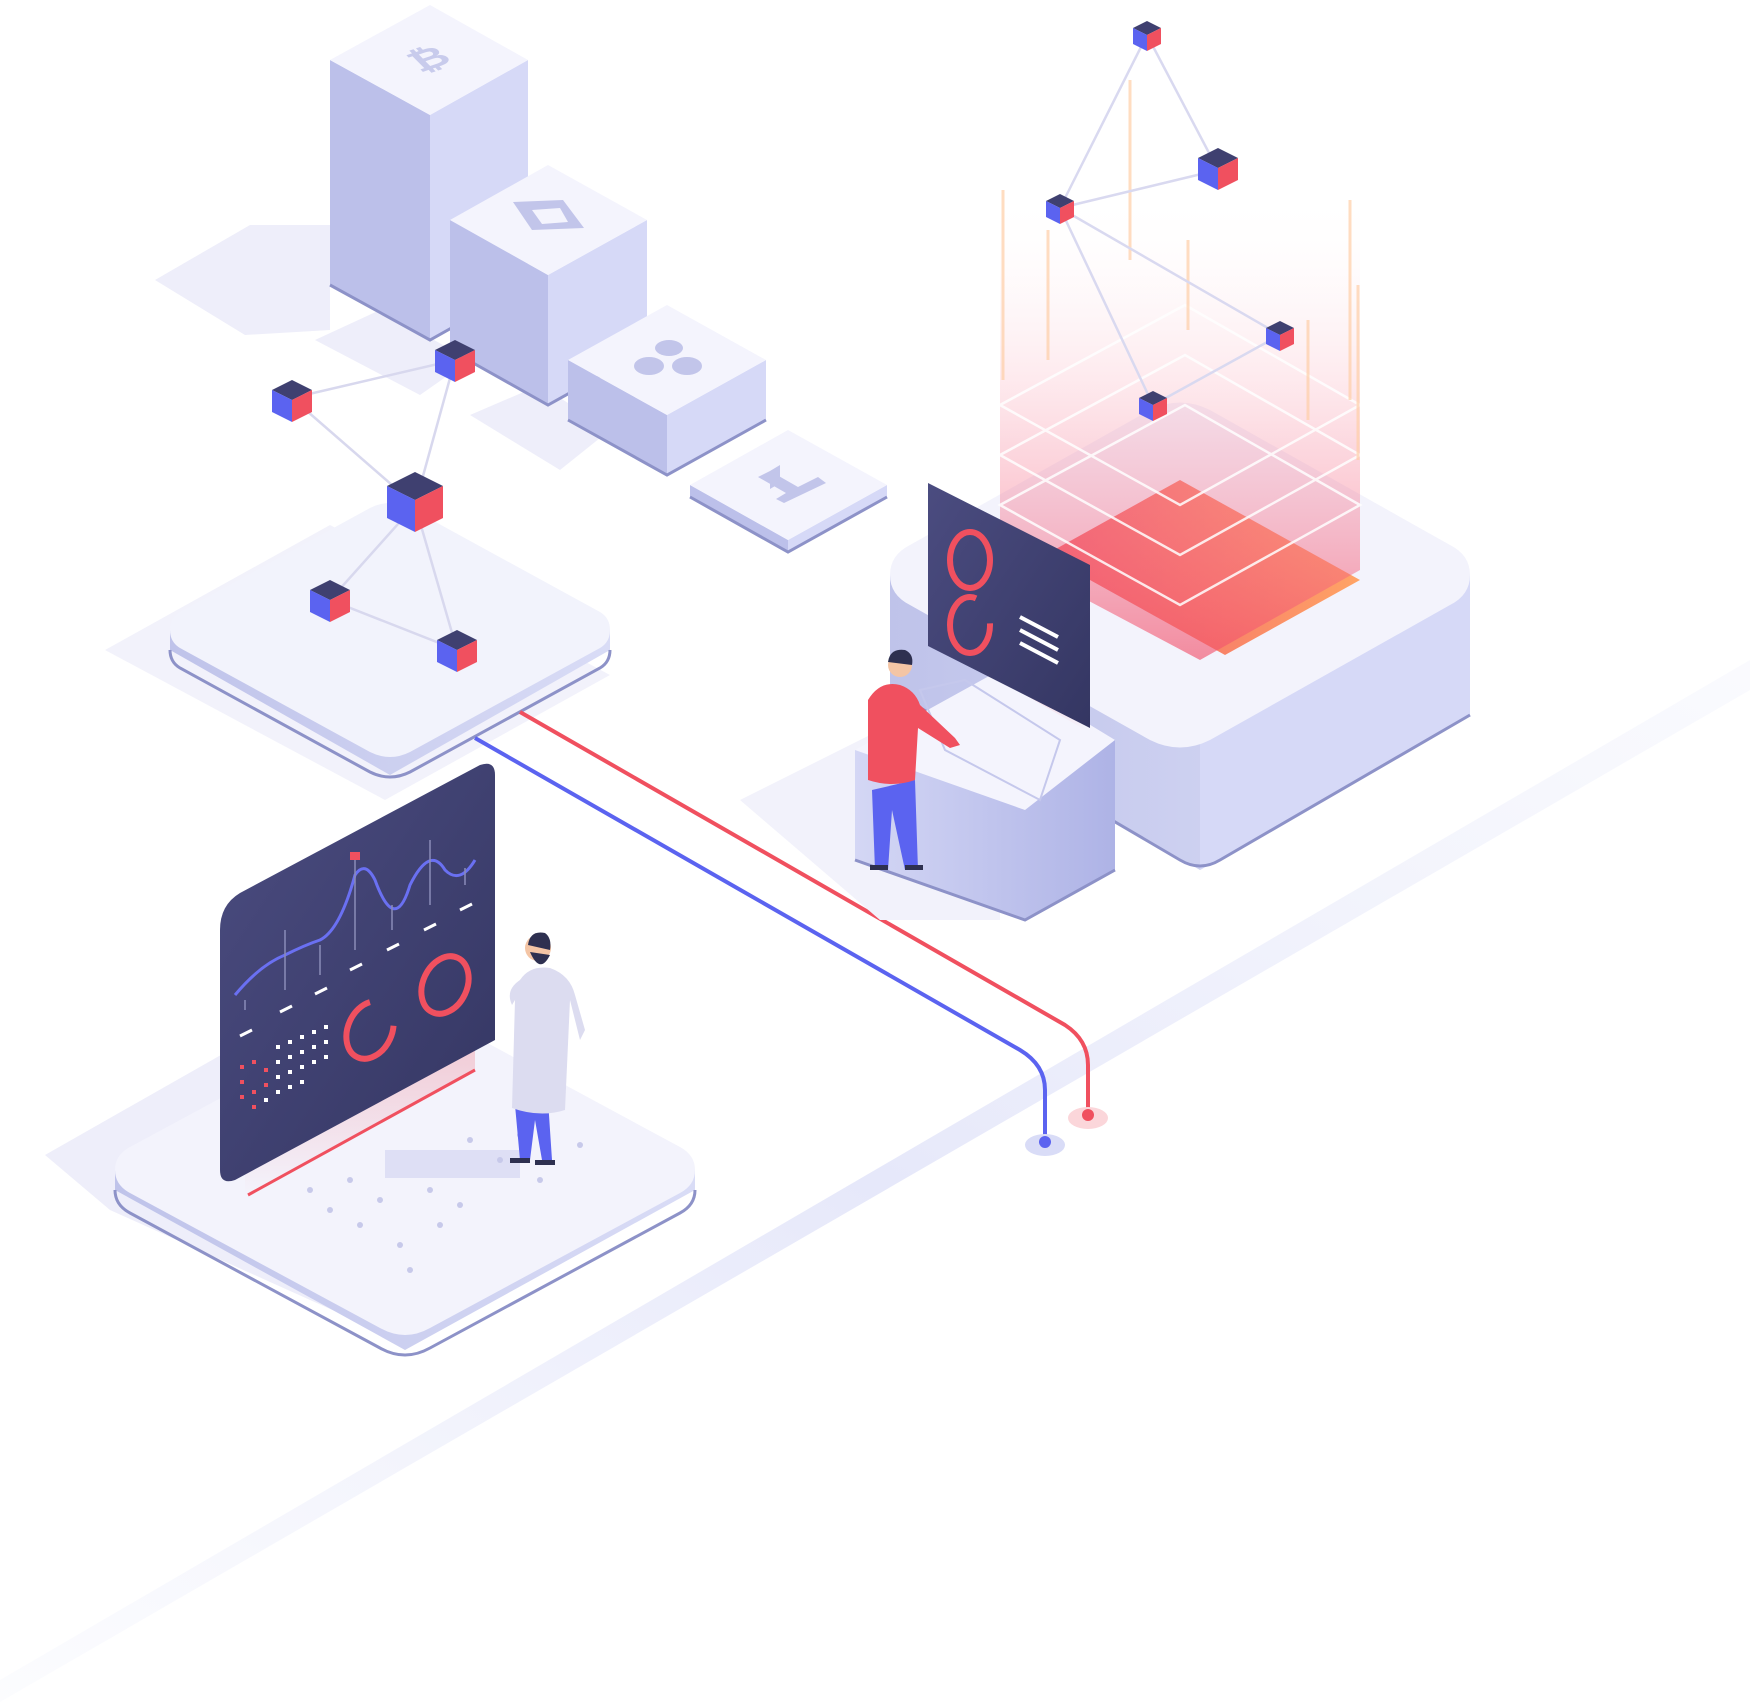 The height and width of the screenshot is (1702, 1750). Describe the element at coordinates (521, 279) in the screenshot. I see `coin-blocks-group: ₿` at that location.